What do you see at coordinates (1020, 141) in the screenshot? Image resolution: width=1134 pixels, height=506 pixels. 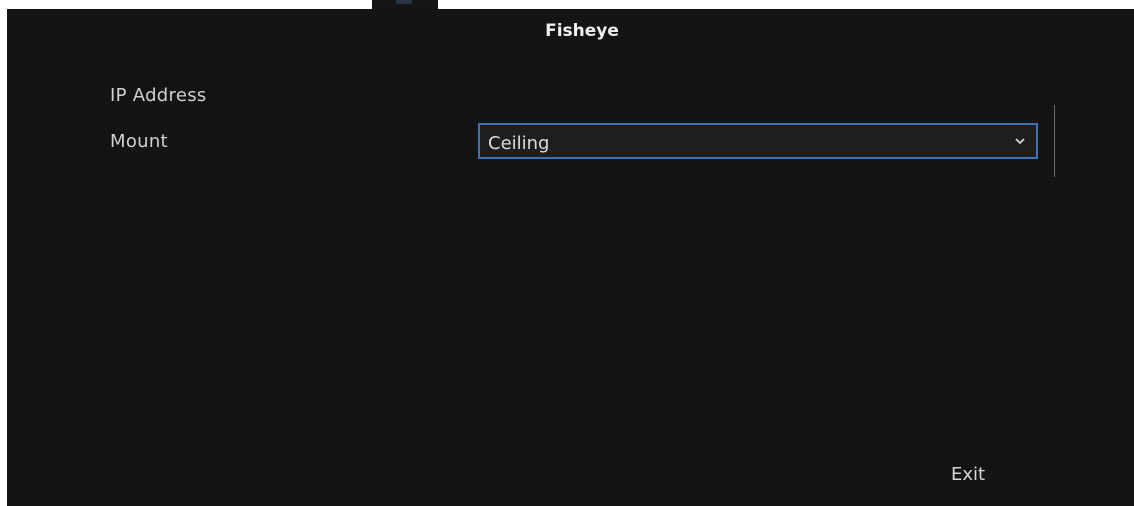 I see `chevron-down-icon` at bounding box center [1020, 141].